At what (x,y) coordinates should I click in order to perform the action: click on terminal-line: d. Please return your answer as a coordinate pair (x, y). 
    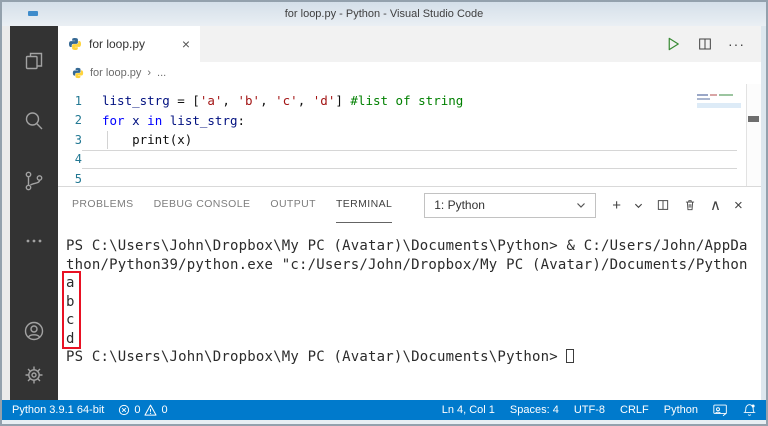
    Looking at the image, I should click on (70, 338).